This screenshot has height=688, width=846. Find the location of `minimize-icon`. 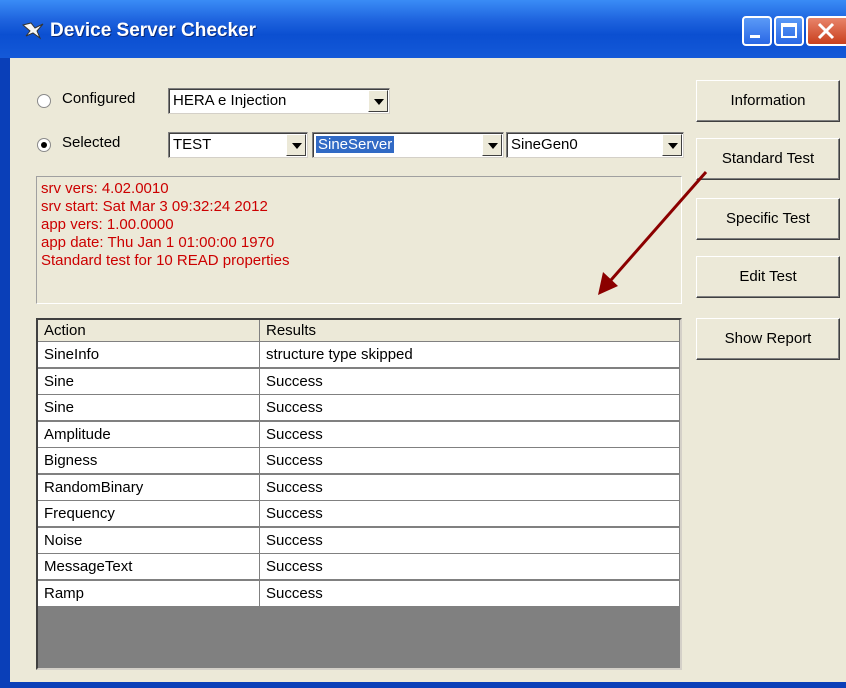

minimize-icon is located at coordinates (755, 36).